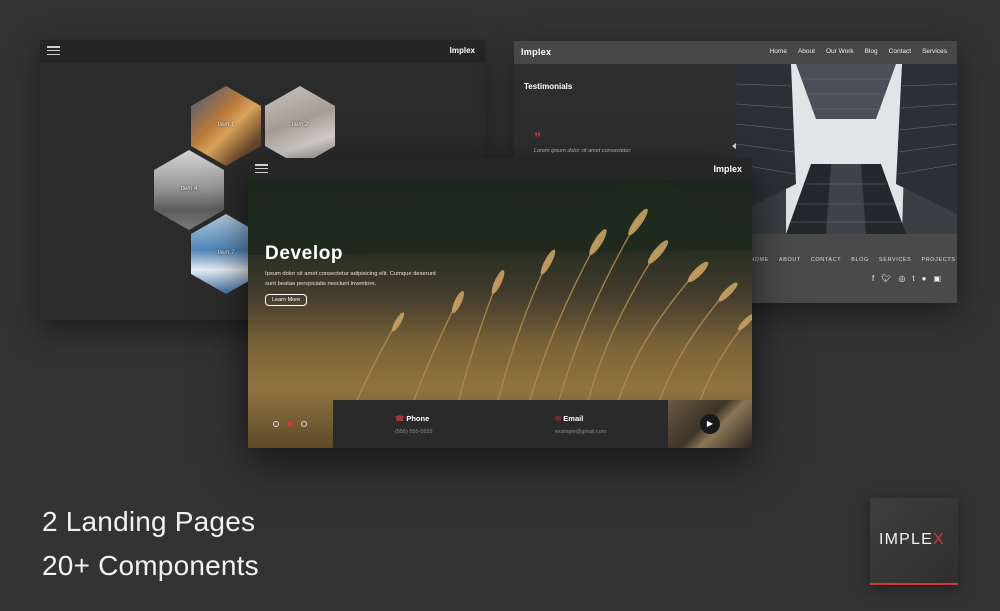 This screenshot has height=611, width=1000. I want to click on phone-label: Phone, so click(418, 418).